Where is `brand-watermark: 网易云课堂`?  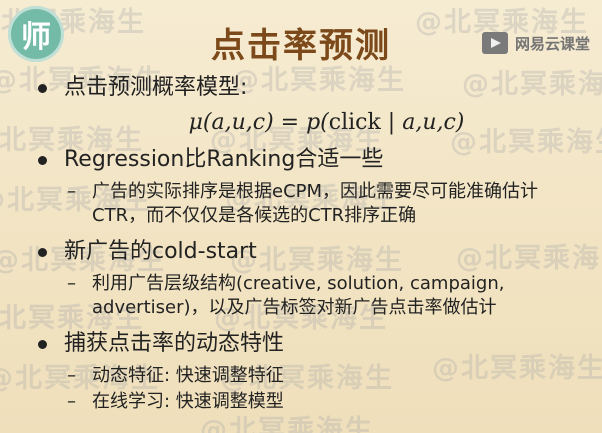
brand-watermark: 网易云课堂 is located at coordinates (535, 43).